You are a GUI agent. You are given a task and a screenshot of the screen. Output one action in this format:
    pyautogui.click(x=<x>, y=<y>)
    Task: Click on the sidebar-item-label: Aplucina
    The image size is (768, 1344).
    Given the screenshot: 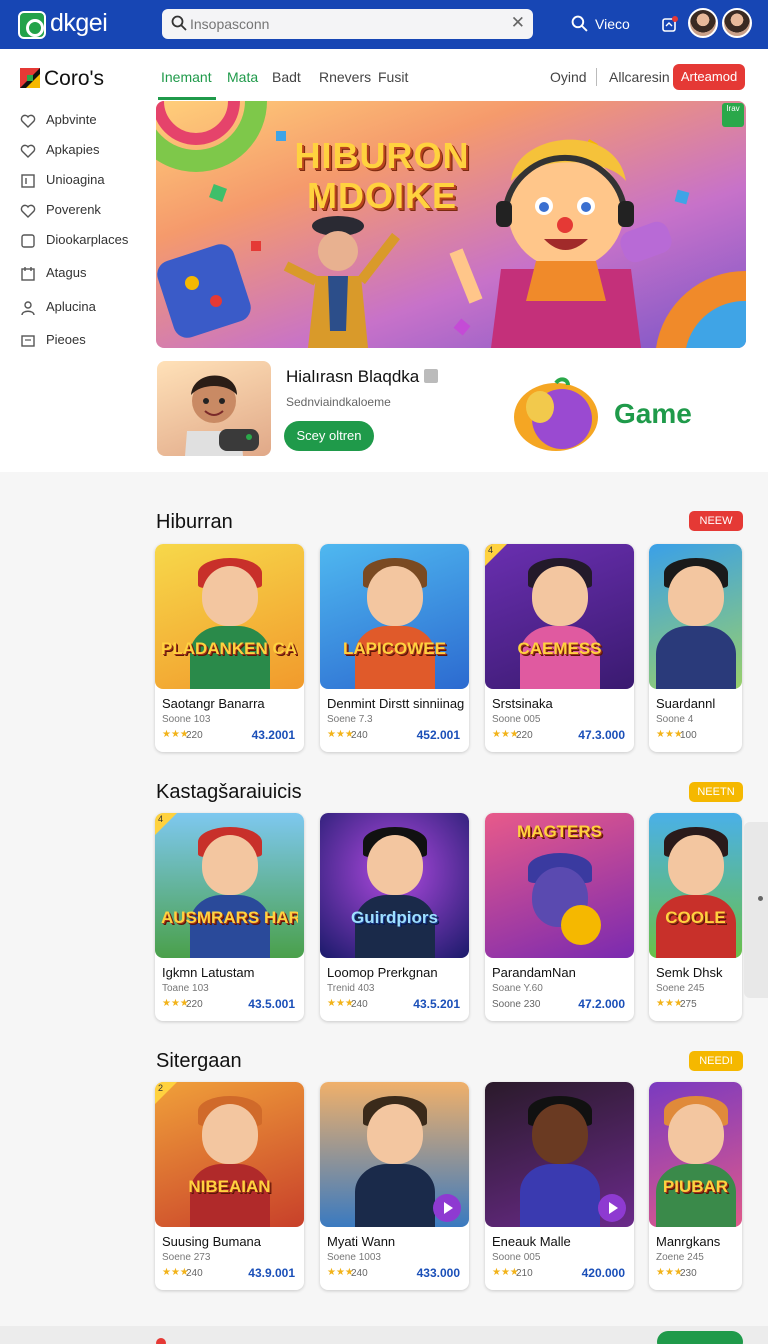 What is the action you would take?
    pyautogui.click(x=71, y=306)
    